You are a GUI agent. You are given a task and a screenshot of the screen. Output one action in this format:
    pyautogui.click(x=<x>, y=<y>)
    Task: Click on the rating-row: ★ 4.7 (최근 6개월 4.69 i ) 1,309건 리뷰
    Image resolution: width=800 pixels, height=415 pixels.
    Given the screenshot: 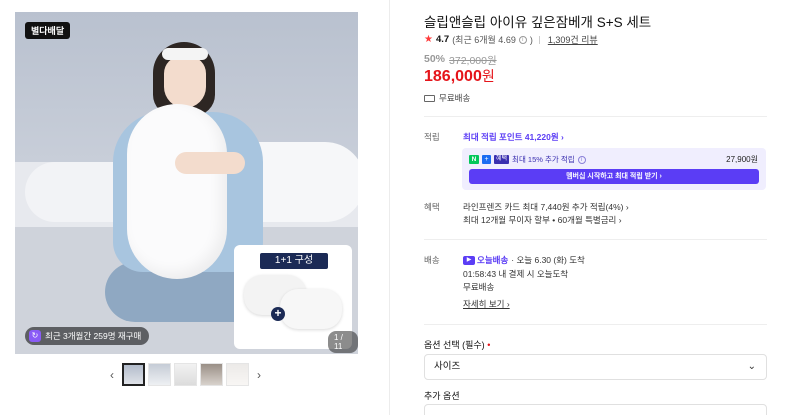 What is the action you would take?
    pyautogui.click(x=511, y=39)
    